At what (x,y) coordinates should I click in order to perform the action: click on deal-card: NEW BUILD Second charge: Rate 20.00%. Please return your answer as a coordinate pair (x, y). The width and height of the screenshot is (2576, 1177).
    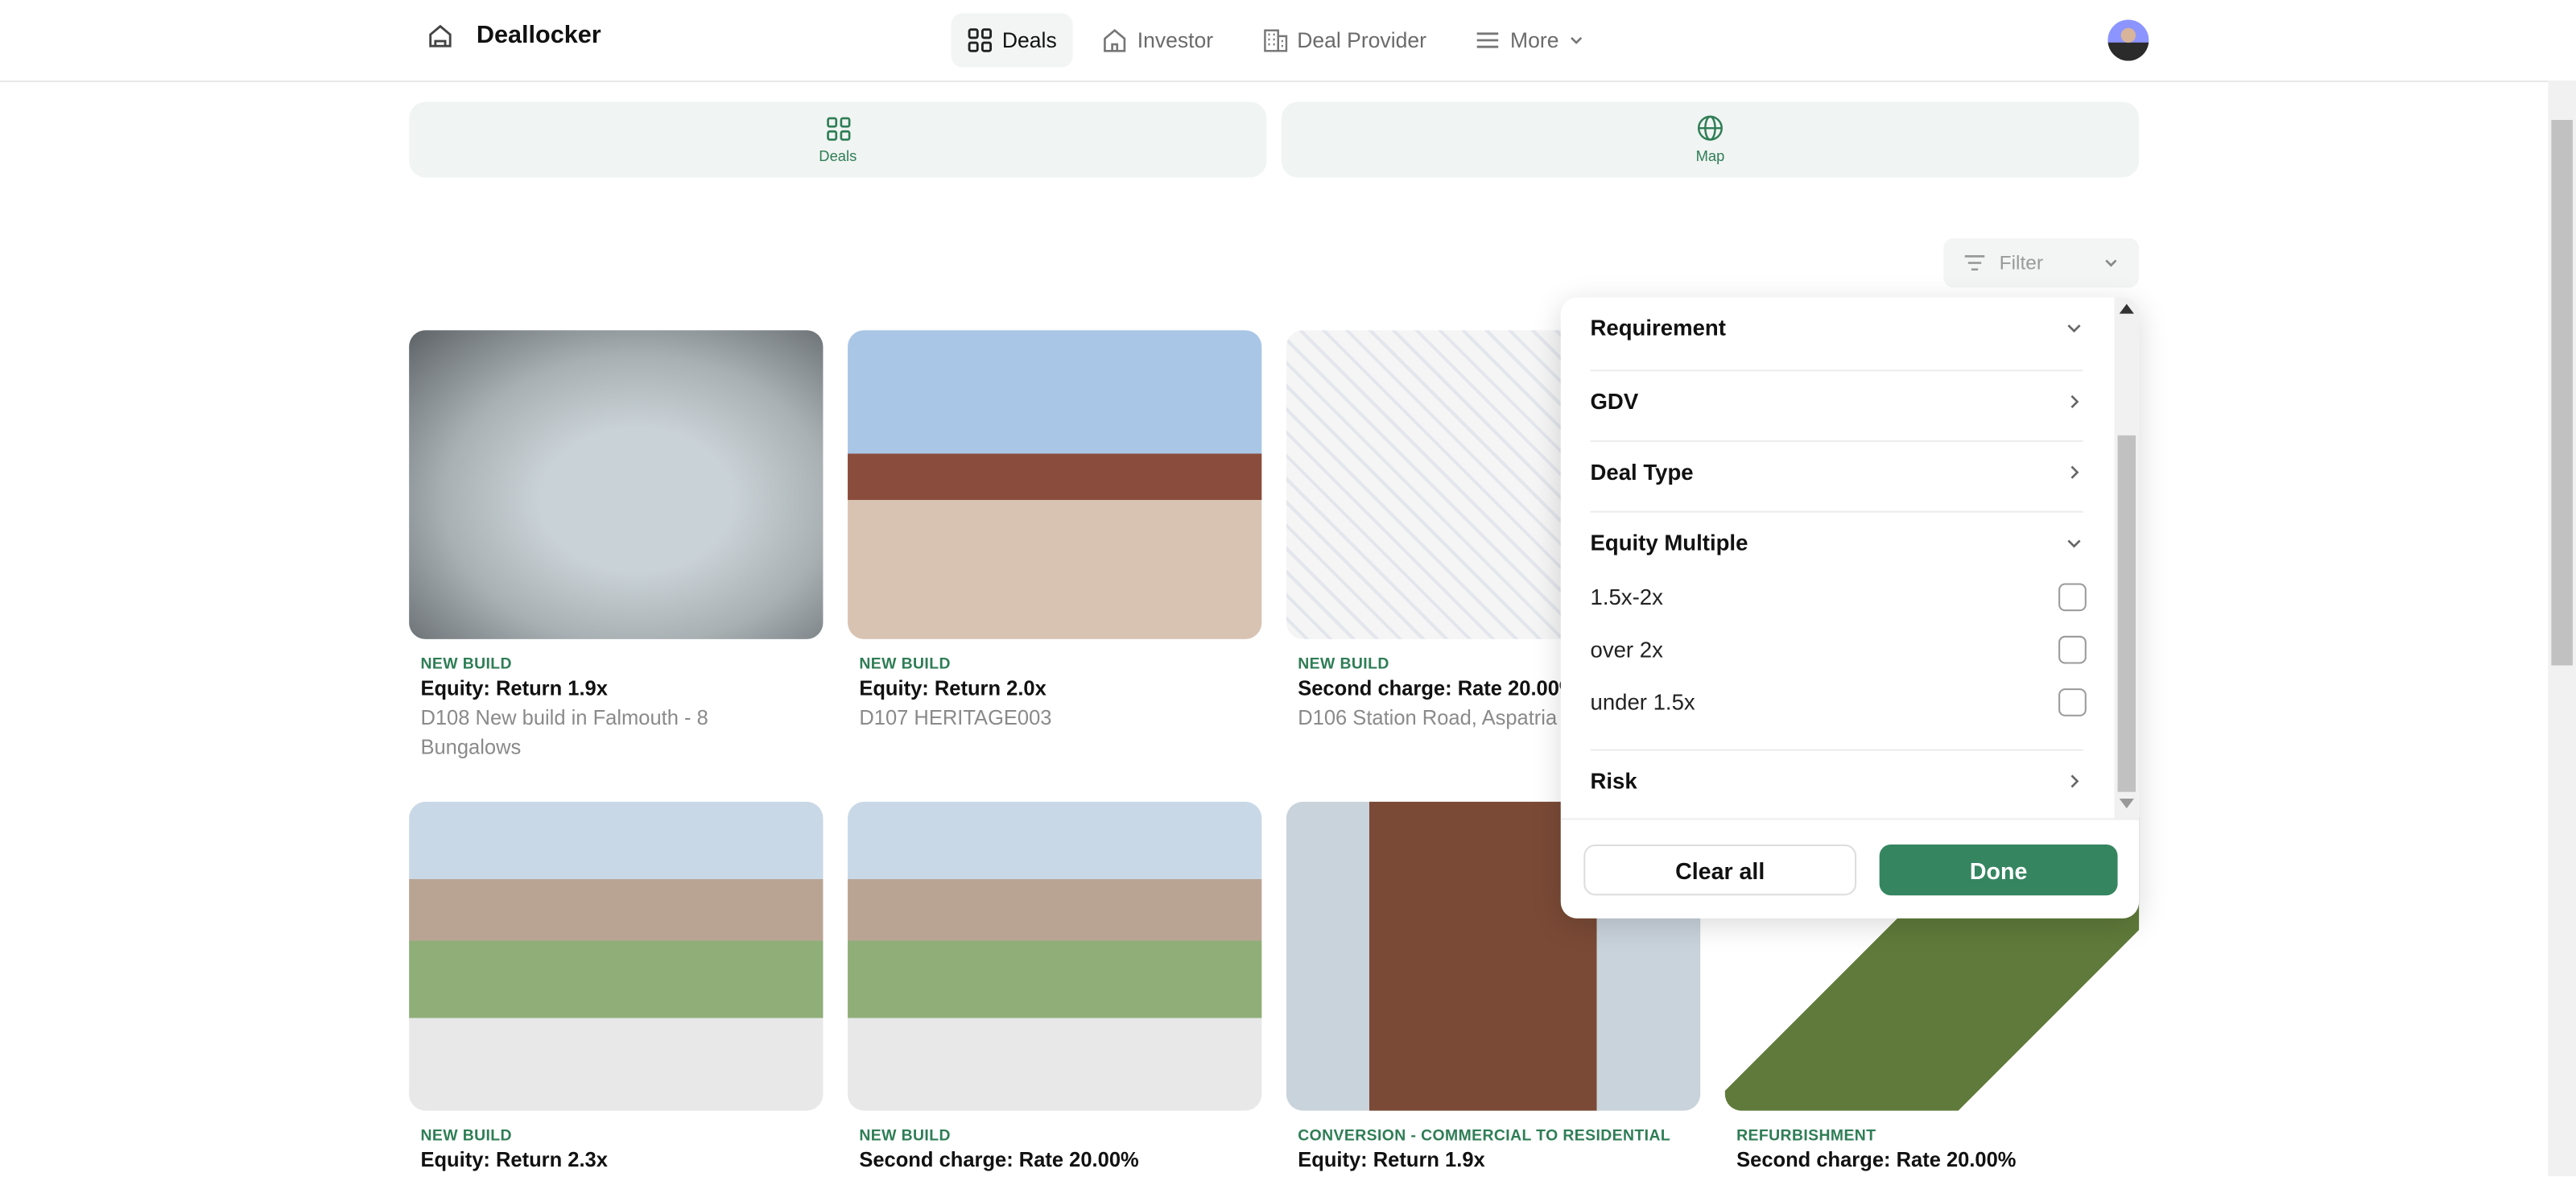
    Looking at the image, I should click on (1055, 986).